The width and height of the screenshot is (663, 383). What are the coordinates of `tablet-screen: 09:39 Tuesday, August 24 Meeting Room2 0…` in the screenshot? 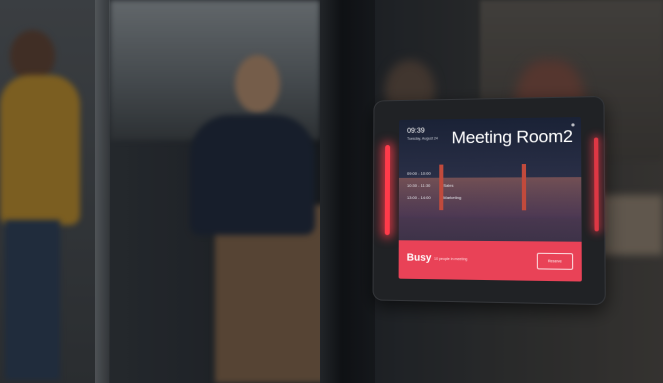 It's located at (490, 199).